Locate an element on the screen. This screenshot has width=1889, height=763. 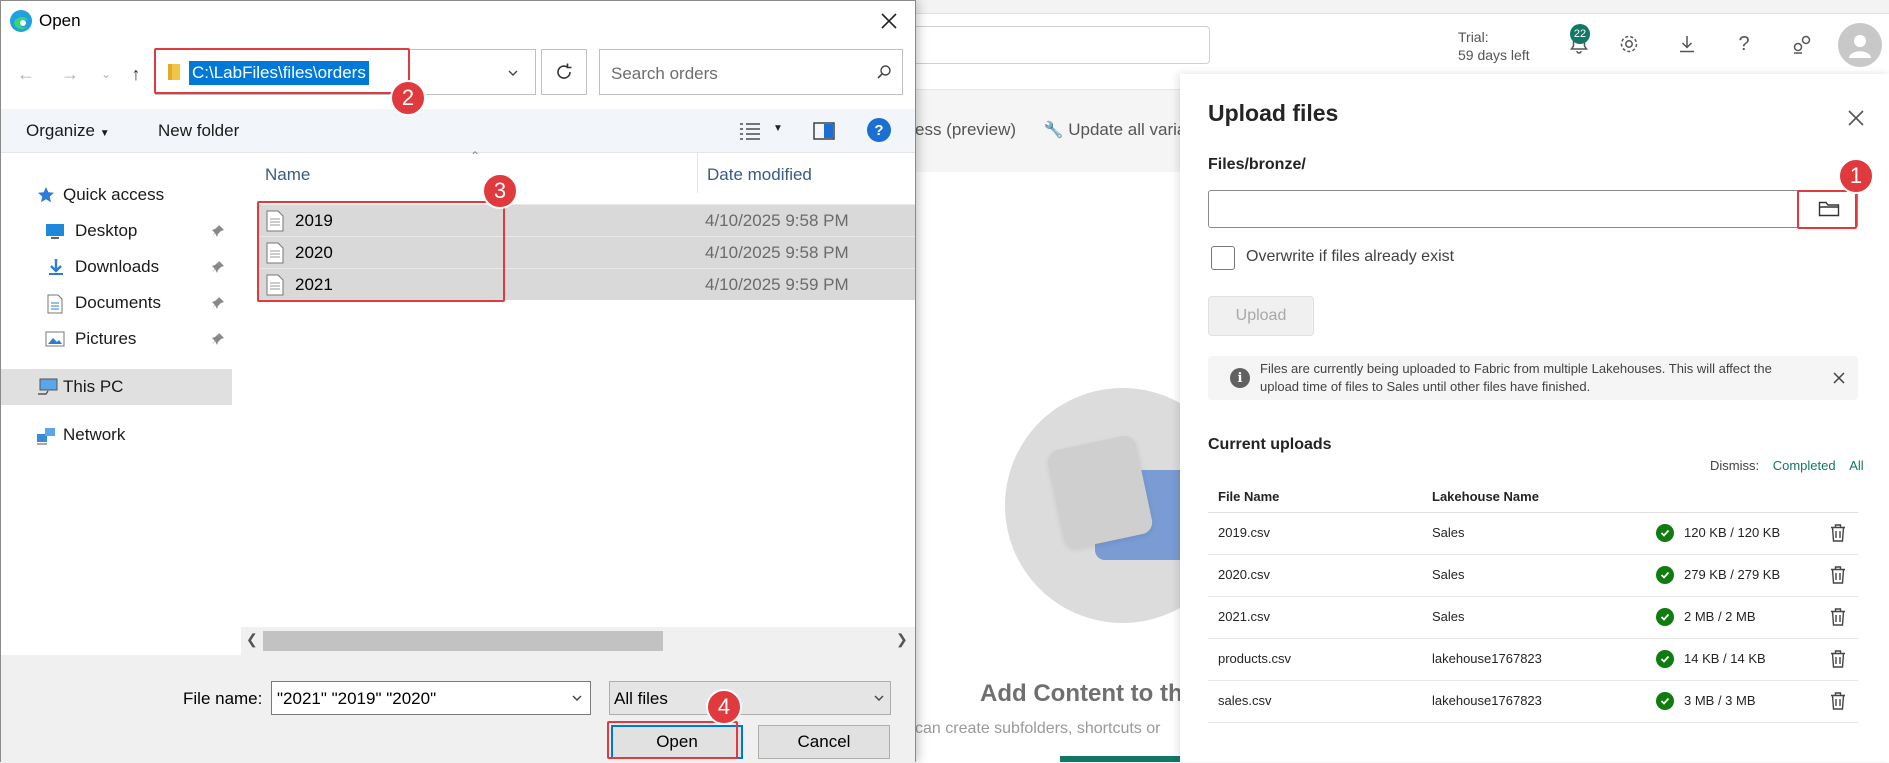
question-icon: ? is located at coordinates (1744, 44).